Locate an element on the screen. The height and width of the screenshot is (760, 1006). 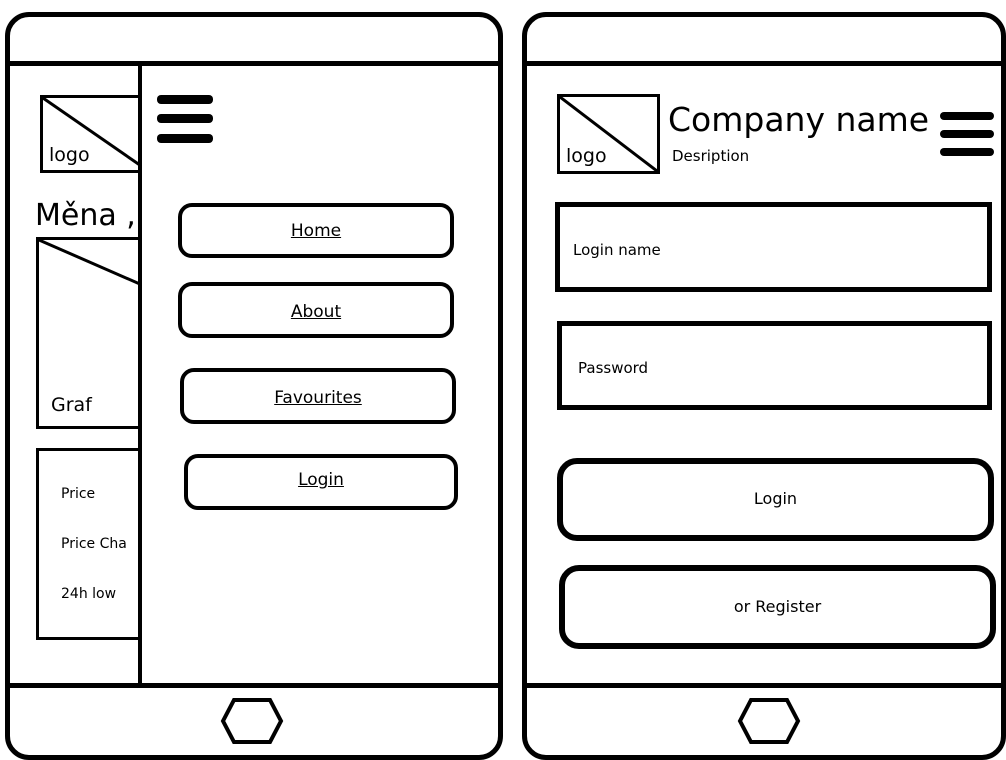
login-button-label: Login is located at coordinates (775, 498).